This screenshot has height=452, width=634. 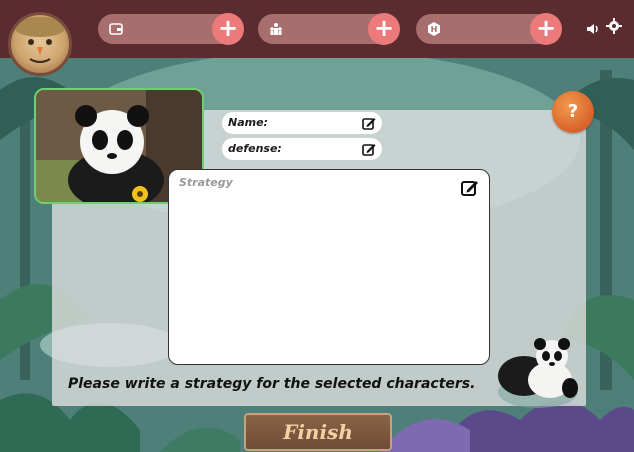 What do you see at coordinates (546, 29) in the screenshot?
I see `add-resource-3-button: +` at bounding box center [546, 29].